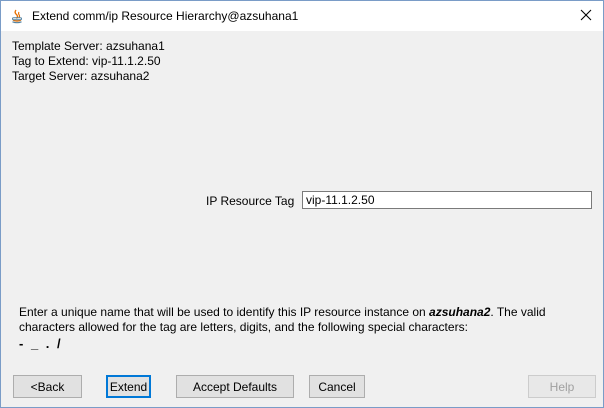 The height and width of the screenshot is (408, 604). Describe the element at coordinates (128, 386) in the screenshot. I see `extend-button: Extend` at that location.